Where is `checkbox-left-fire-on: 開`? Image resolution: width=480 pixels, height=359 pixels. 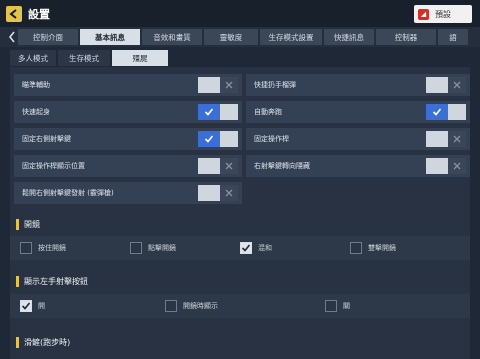
checkbox-left-fire-on: 開 is located at coordinates (32, 306).